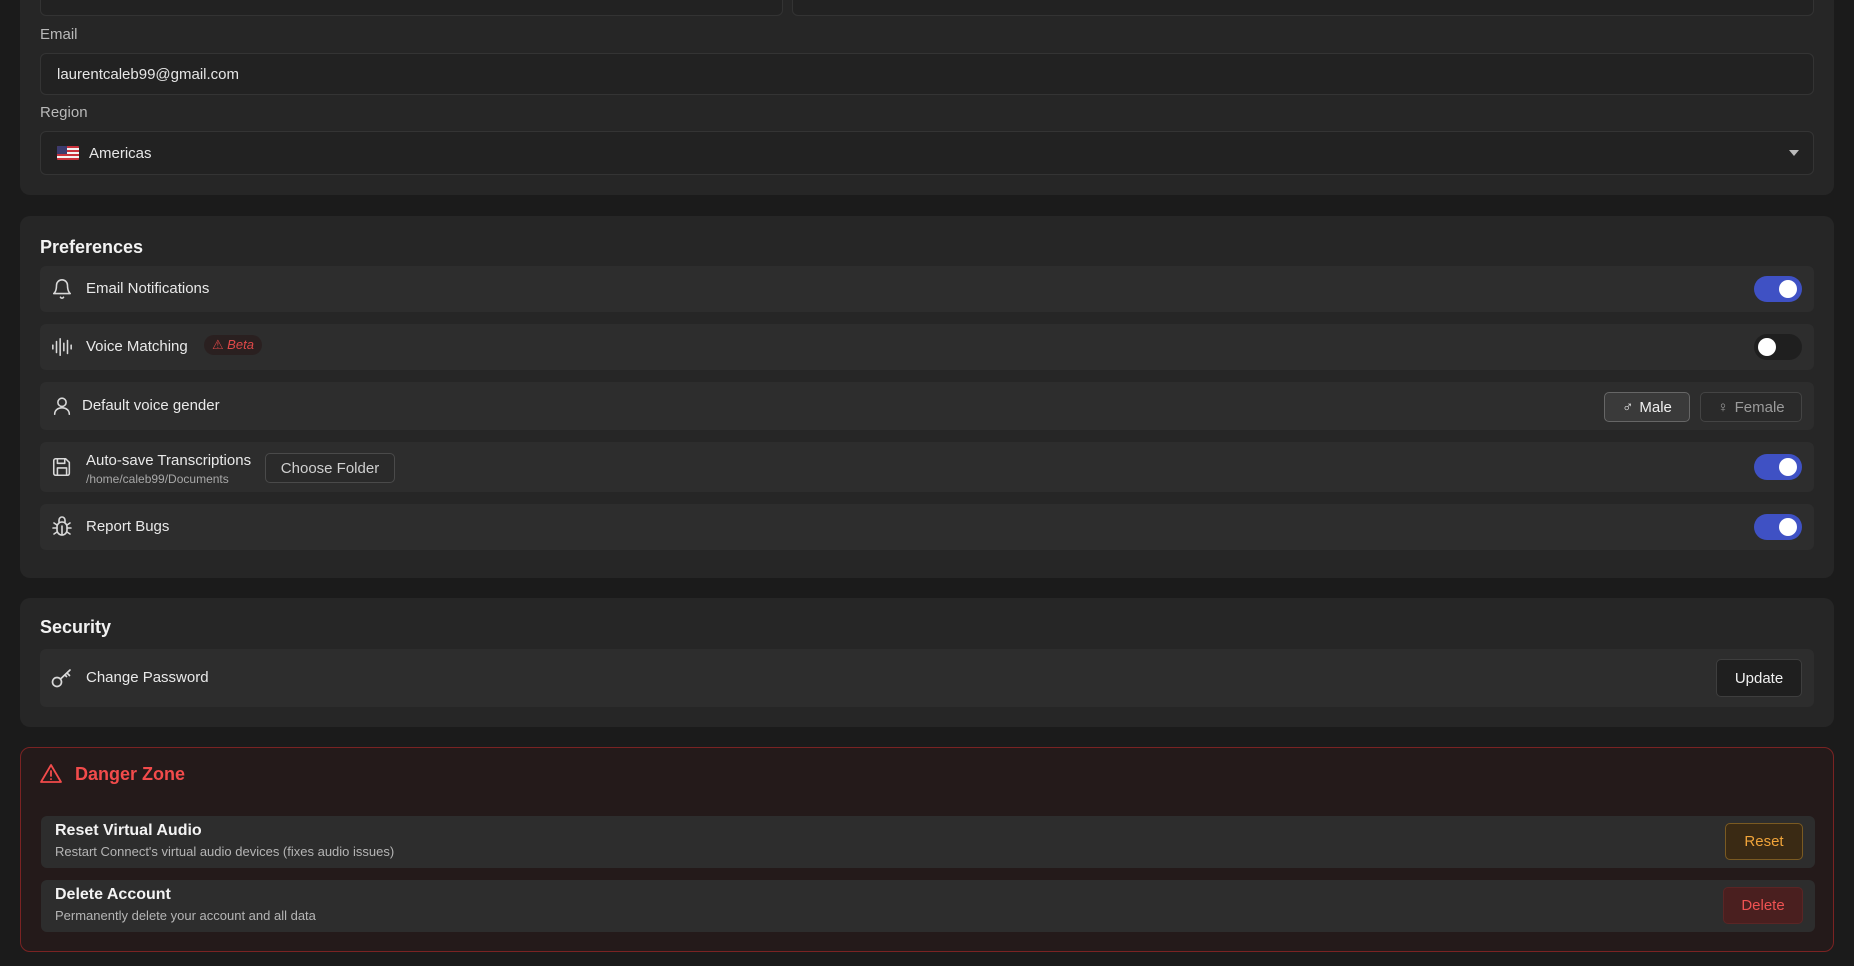  I want to click on voice-matching-toggle, so click(1778, 347).